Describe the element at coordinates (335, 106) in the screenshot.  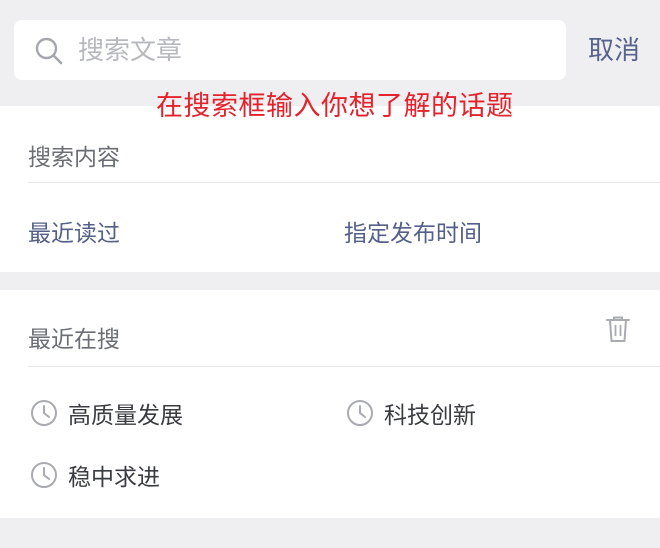
I see `annotation-text: 在搜索框输入你想了解的话题` at that location.